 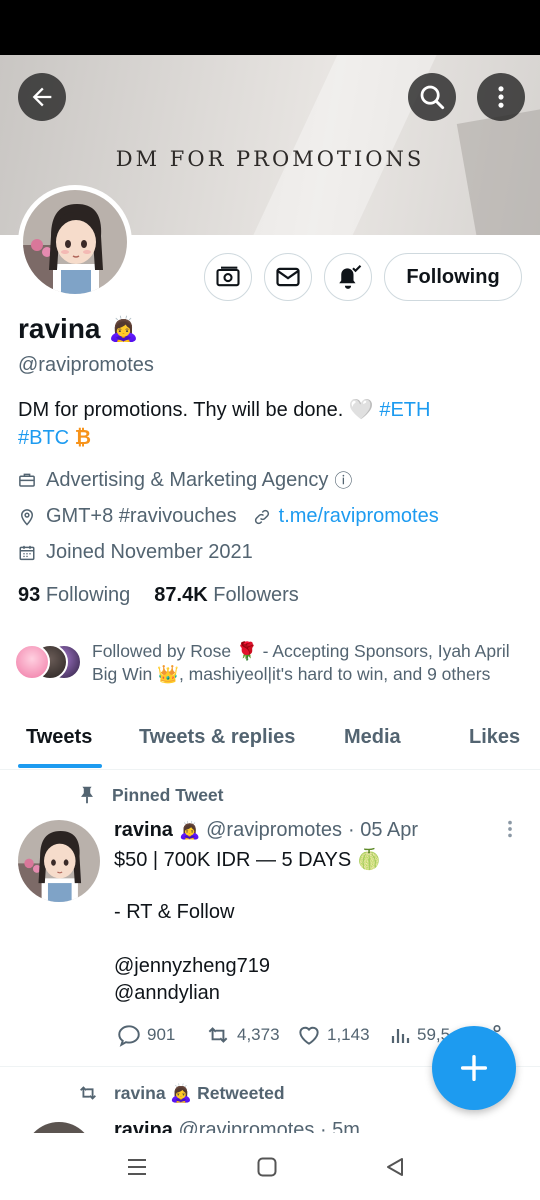 I want to click on profile-location-row: GMT+8 #ravivouches t.me/ravipromotes, so click(x=228, y=516).